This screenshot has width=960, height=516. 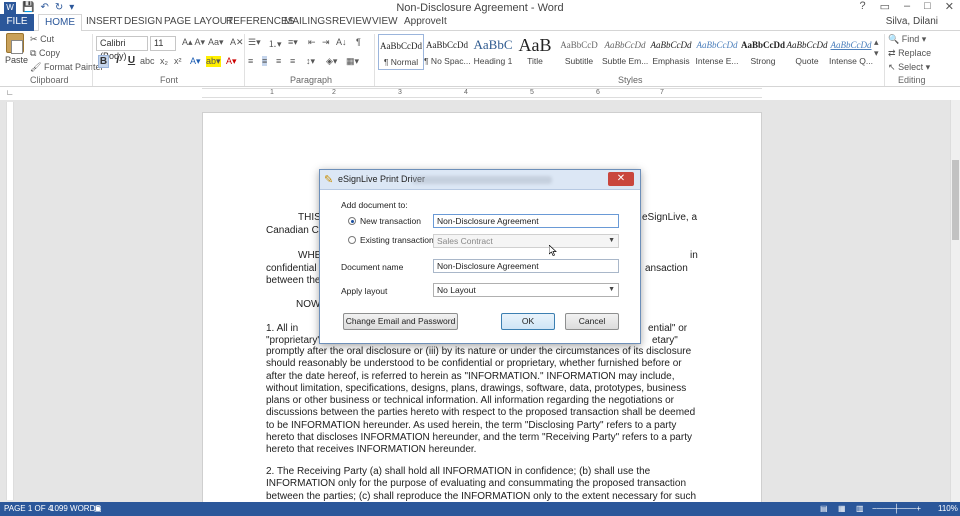 I want to click on tab-home: HOME, so click(x=60, y=23).